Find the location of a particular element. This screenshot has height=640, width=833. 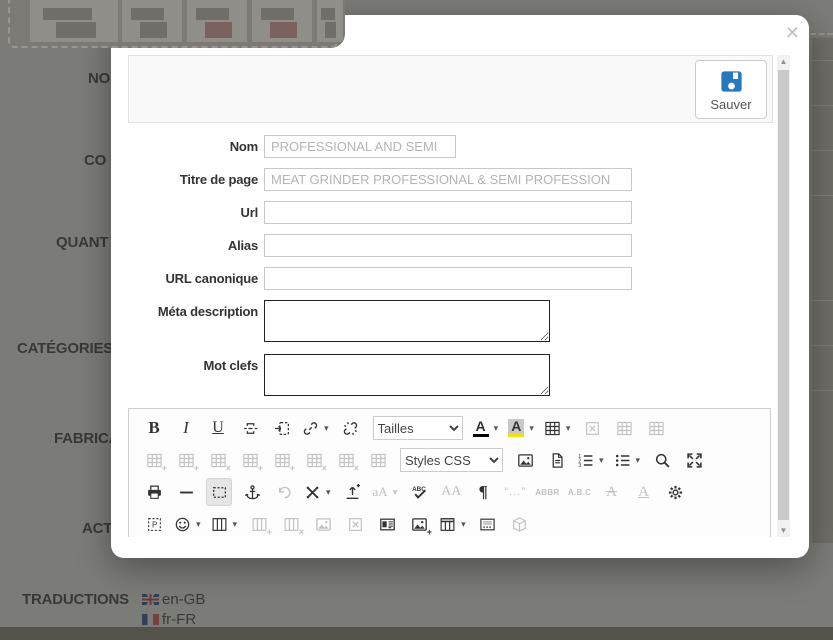

scrollbar-thumb is located at coordinates (783, 295).